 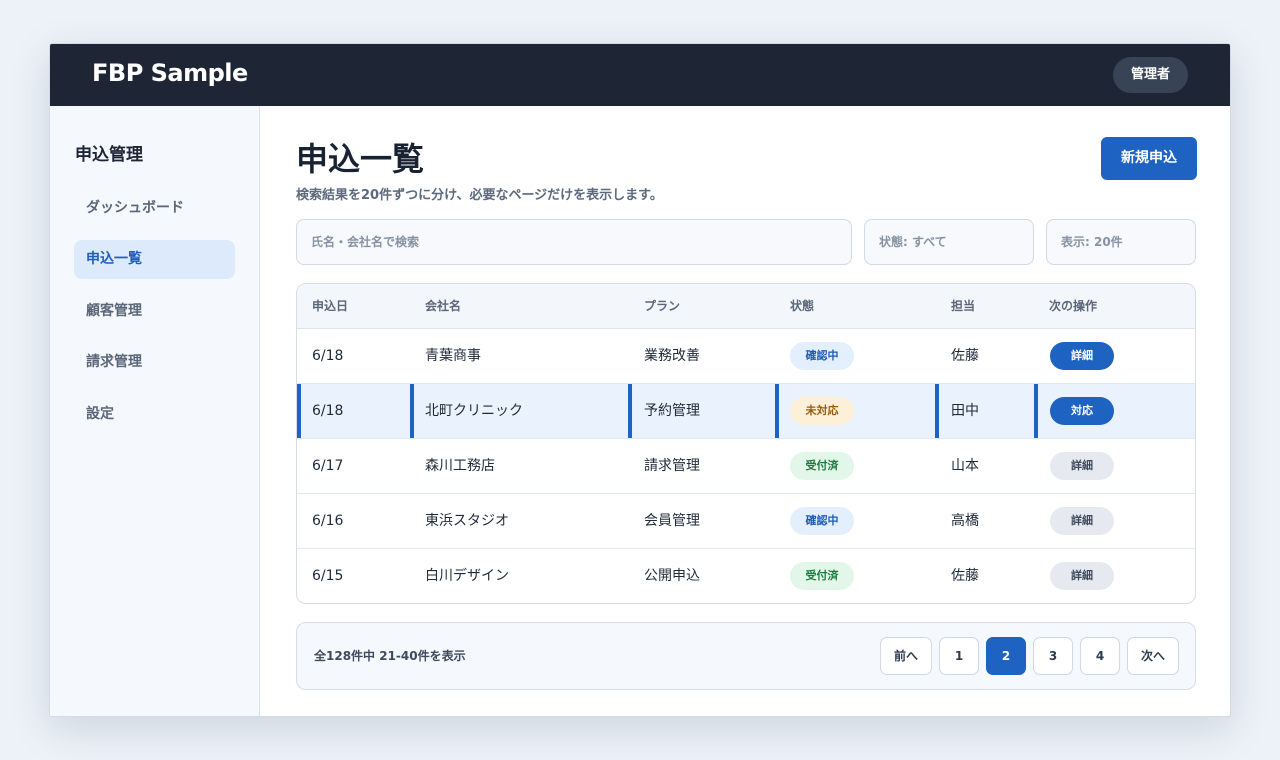 I want to click on column-header-owner: 担当, so click(x=963, y=306).